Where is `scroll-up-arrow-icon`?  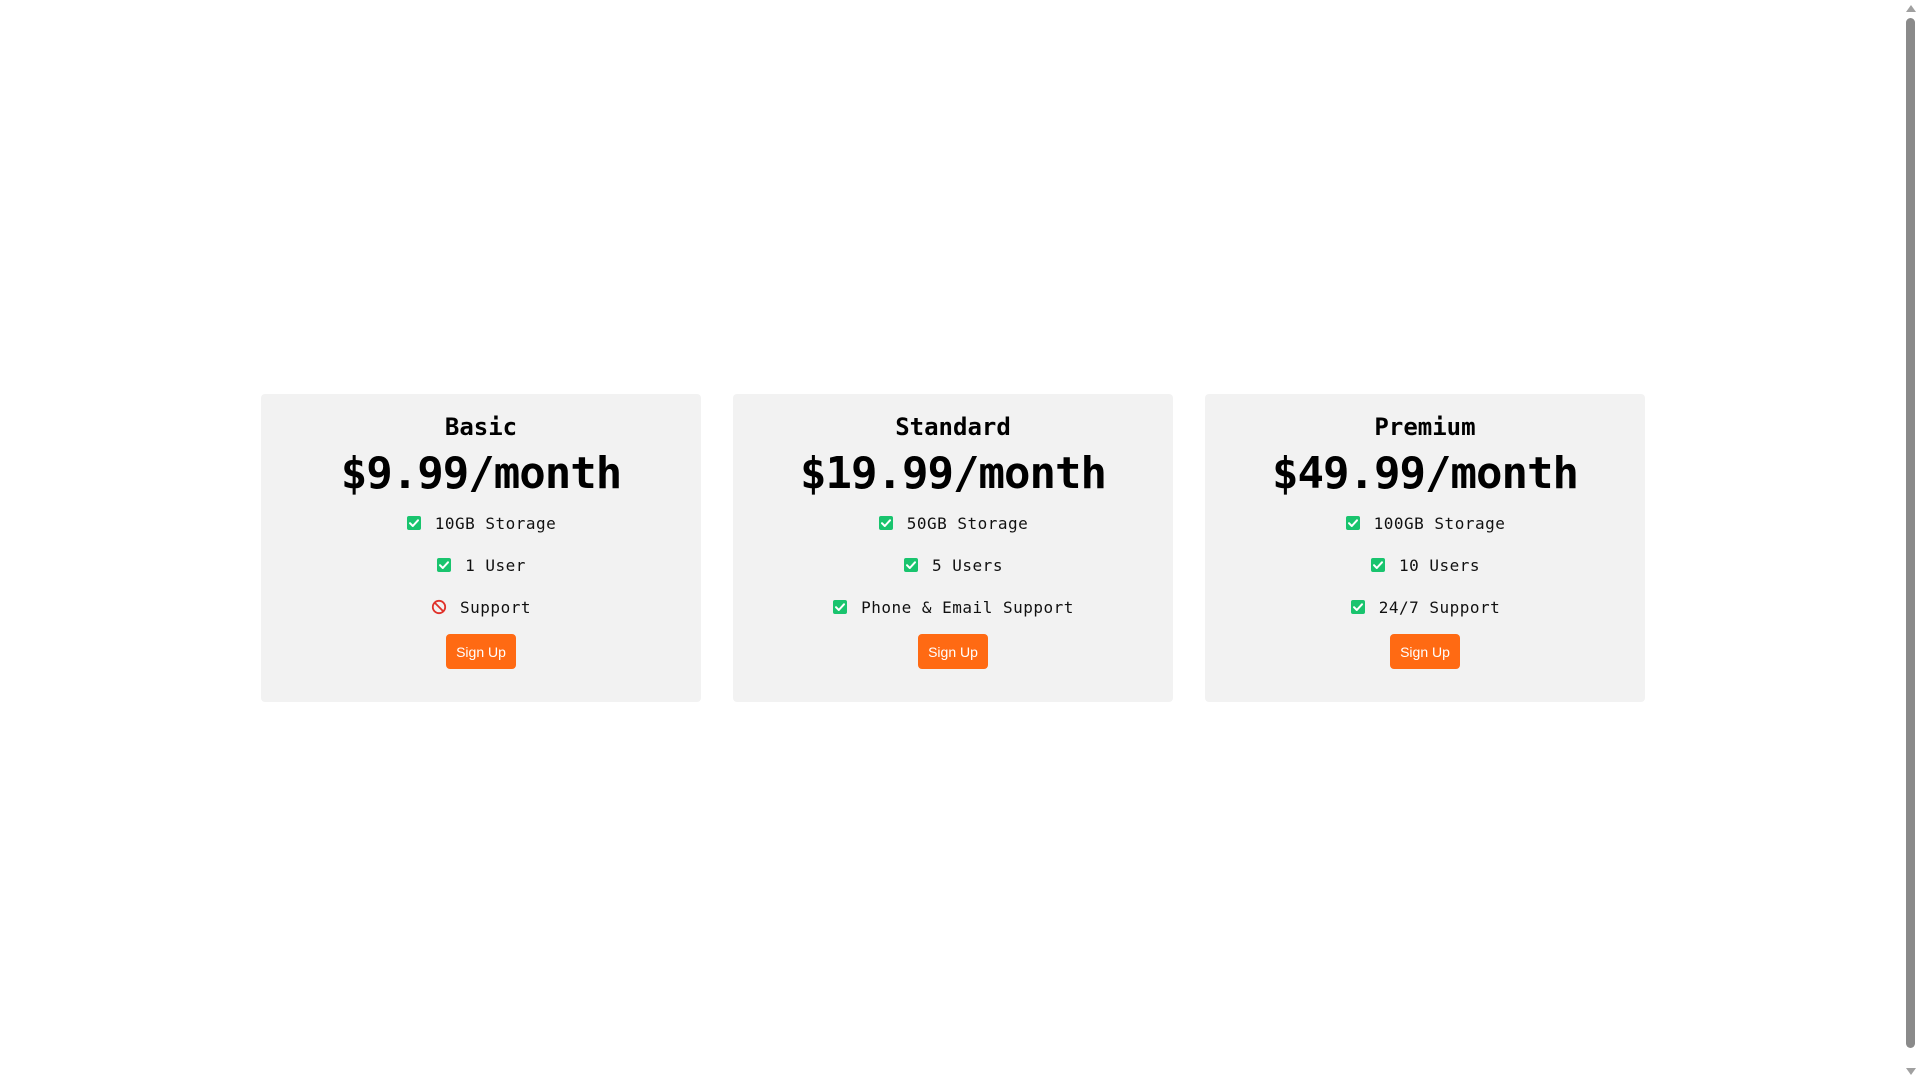
scroll-up-arrow-icon is located at coordinates (1911, 8).